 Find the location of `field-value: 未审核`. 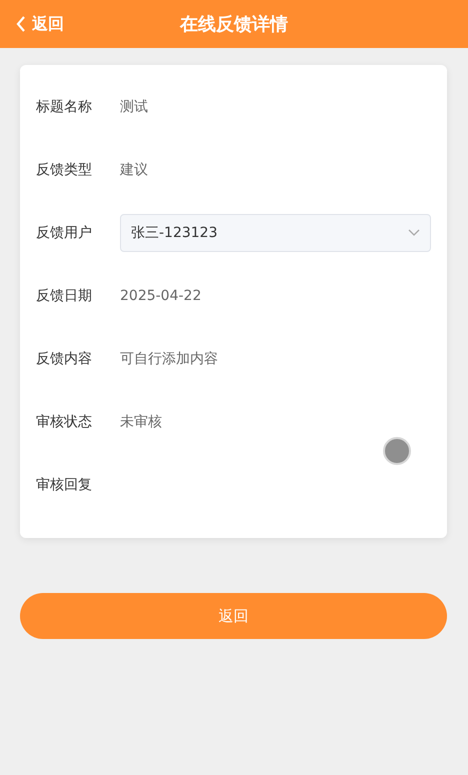

field-value: 未审核 is located at coordinates (141, 421).